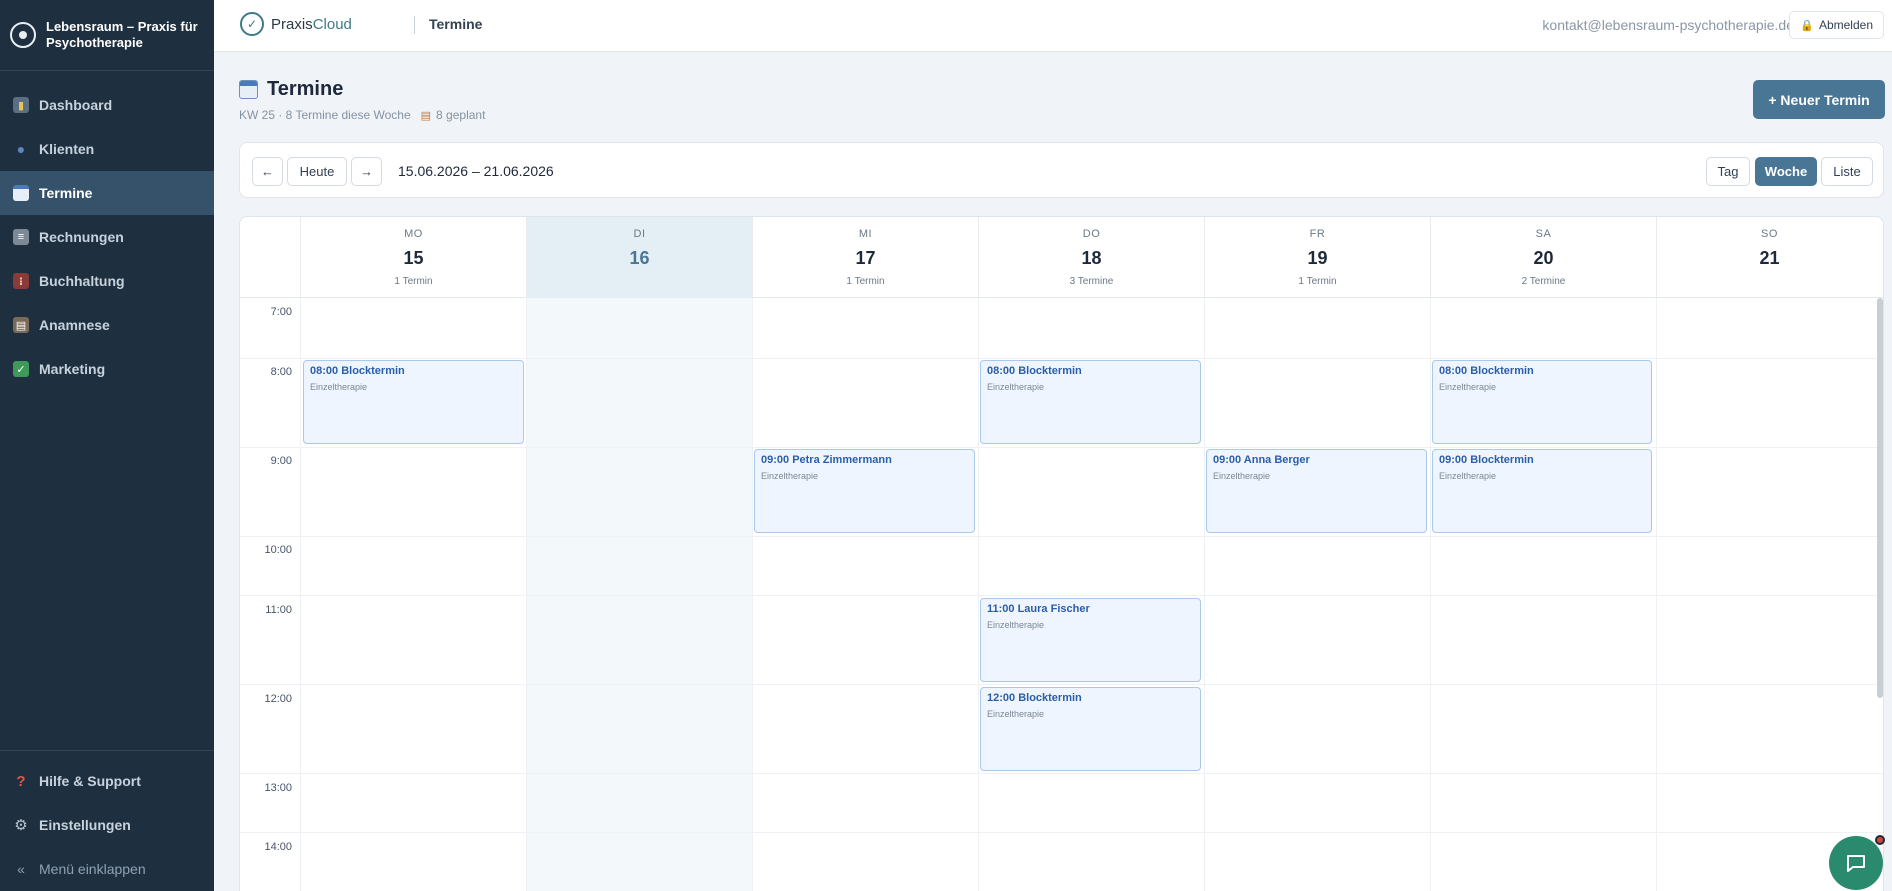  What do you see at coordinates (281, 312) in the screenshot?
I see `hour-label: 7:00` at bounding box center [281, 312].